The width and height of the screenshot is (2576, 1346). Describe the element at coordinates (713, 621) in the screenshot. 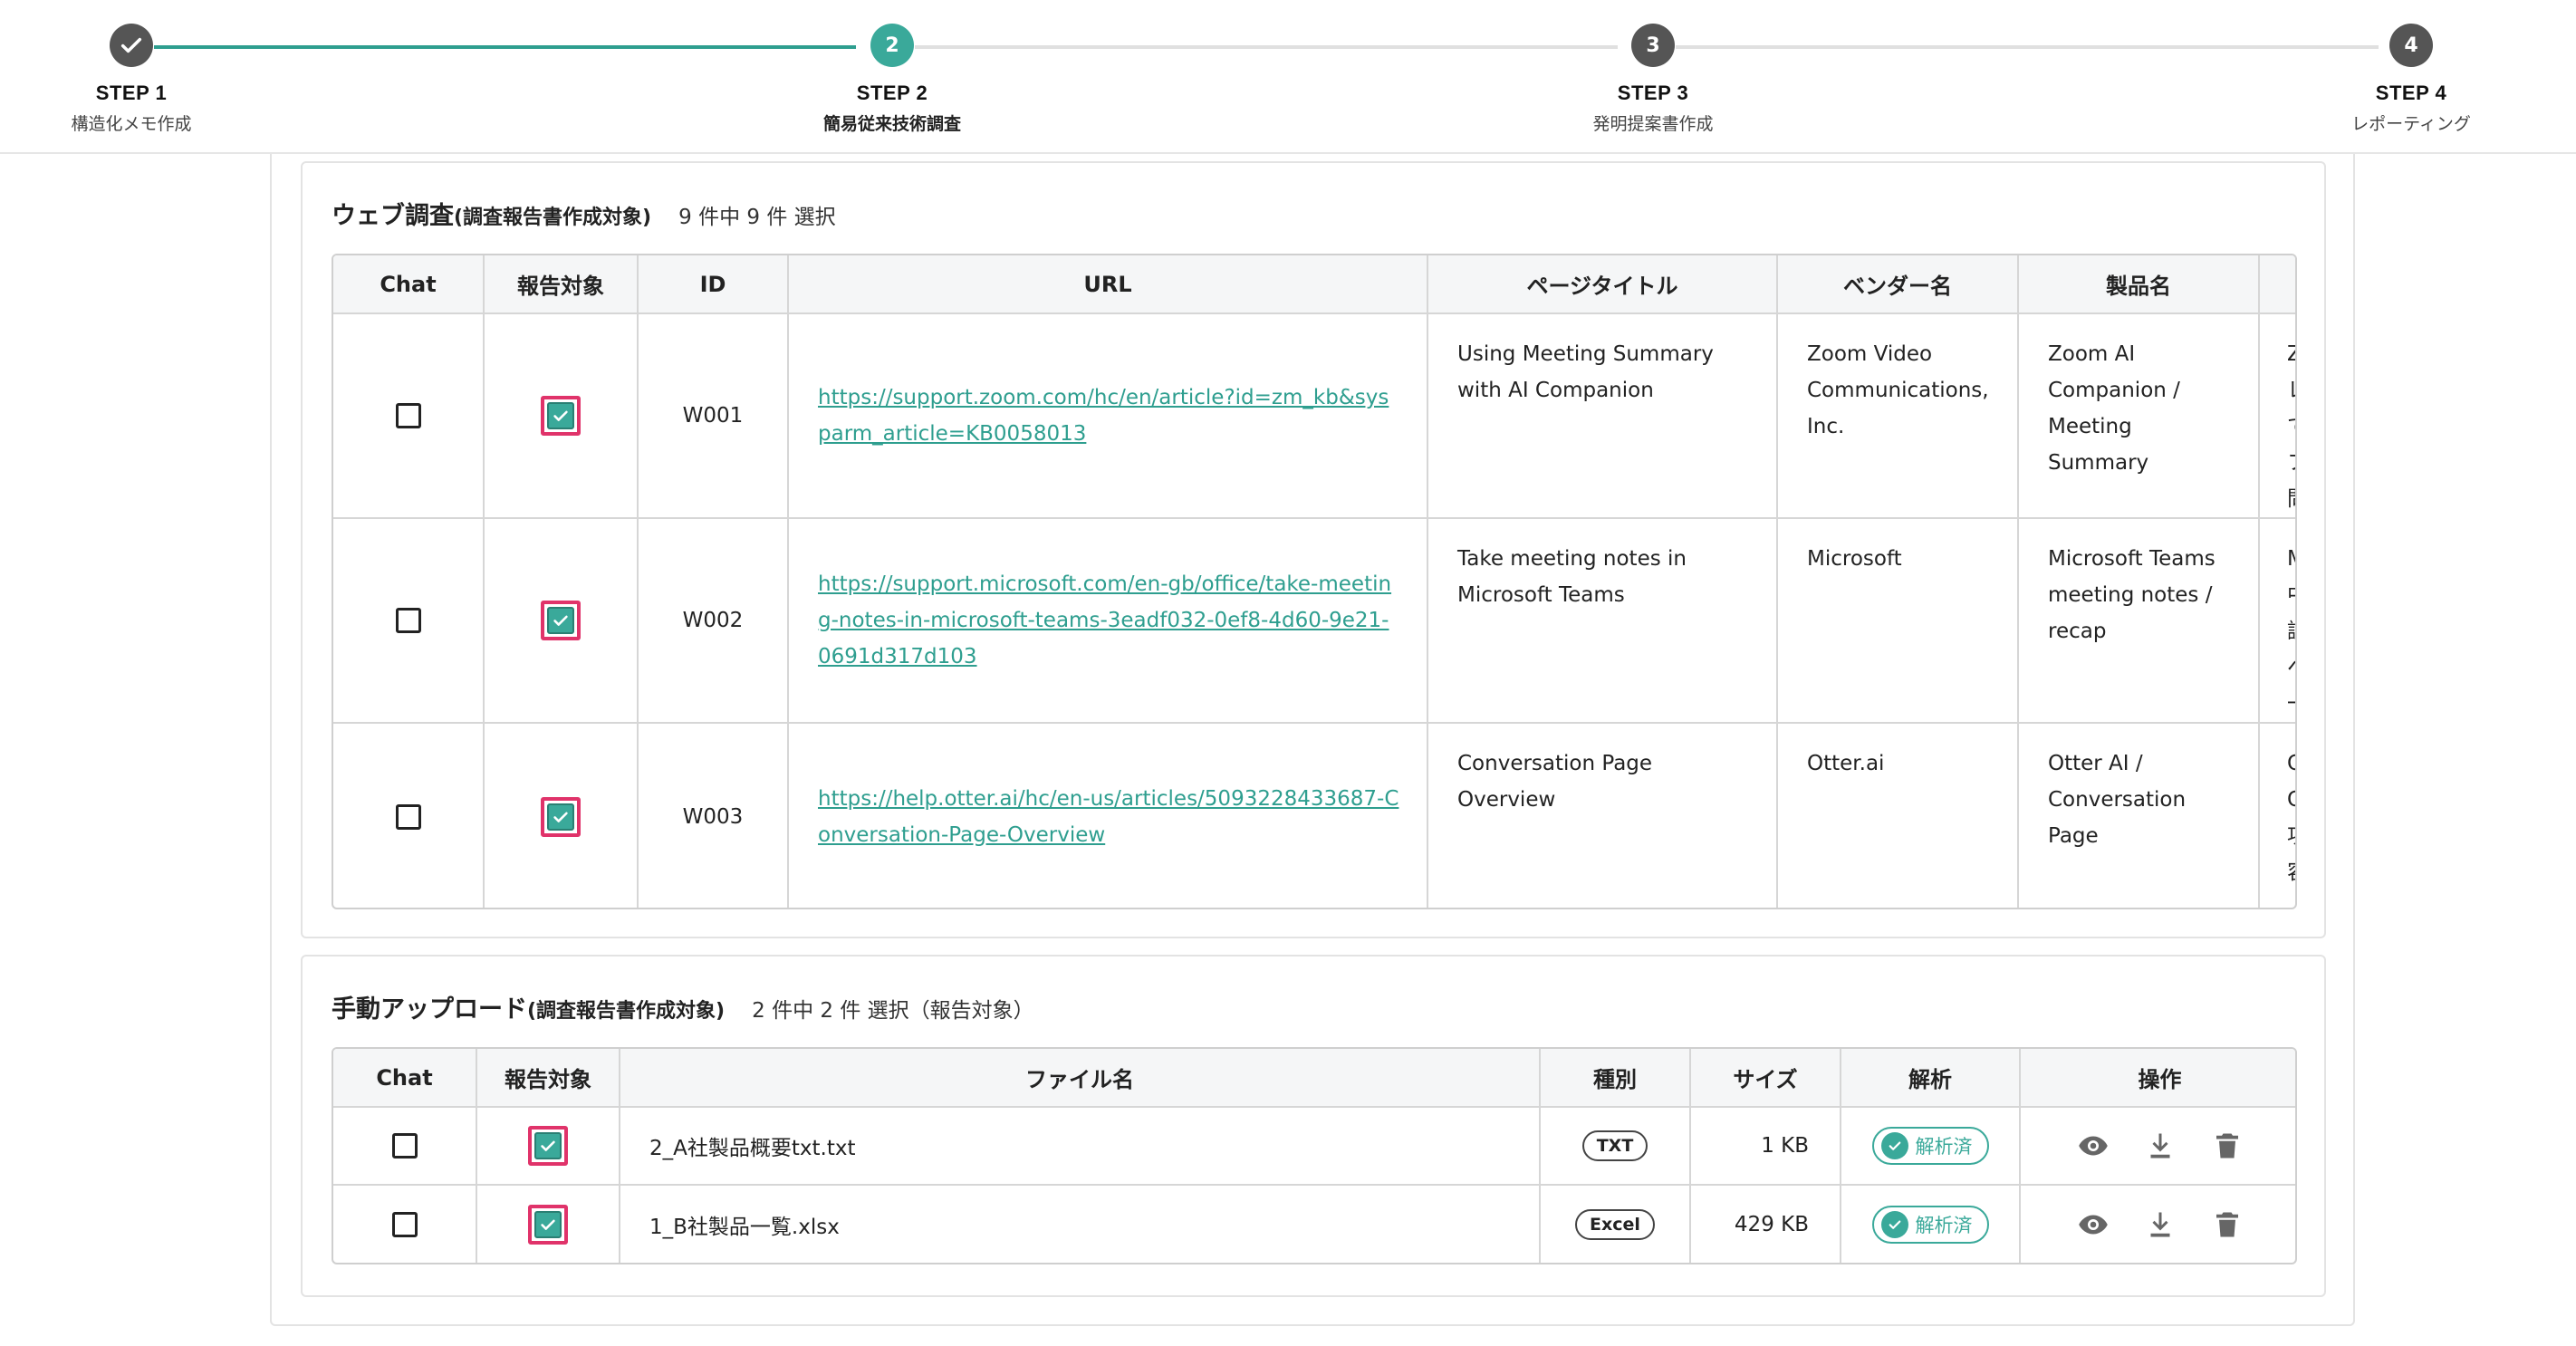

I see `row-id: W002` at that location.